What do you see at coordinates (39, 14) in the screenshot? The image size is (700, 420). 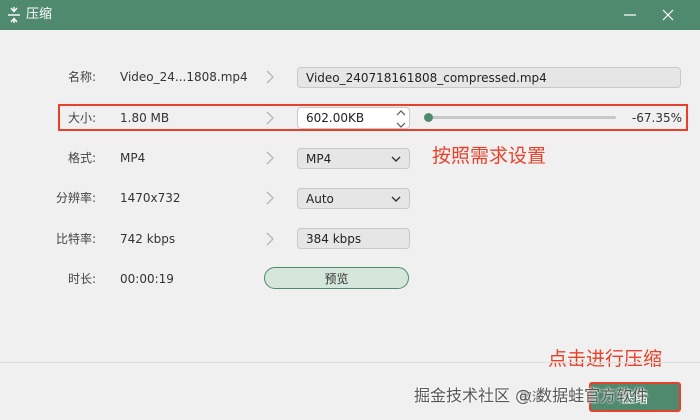 I see `window-title: 压缩` at bounding box center [39, 14].